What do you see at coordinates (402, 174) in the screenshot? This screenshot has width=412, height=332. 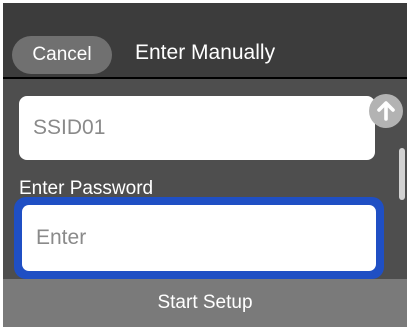 I see `scrollbar-thumb` at bounding box center [402, 174].